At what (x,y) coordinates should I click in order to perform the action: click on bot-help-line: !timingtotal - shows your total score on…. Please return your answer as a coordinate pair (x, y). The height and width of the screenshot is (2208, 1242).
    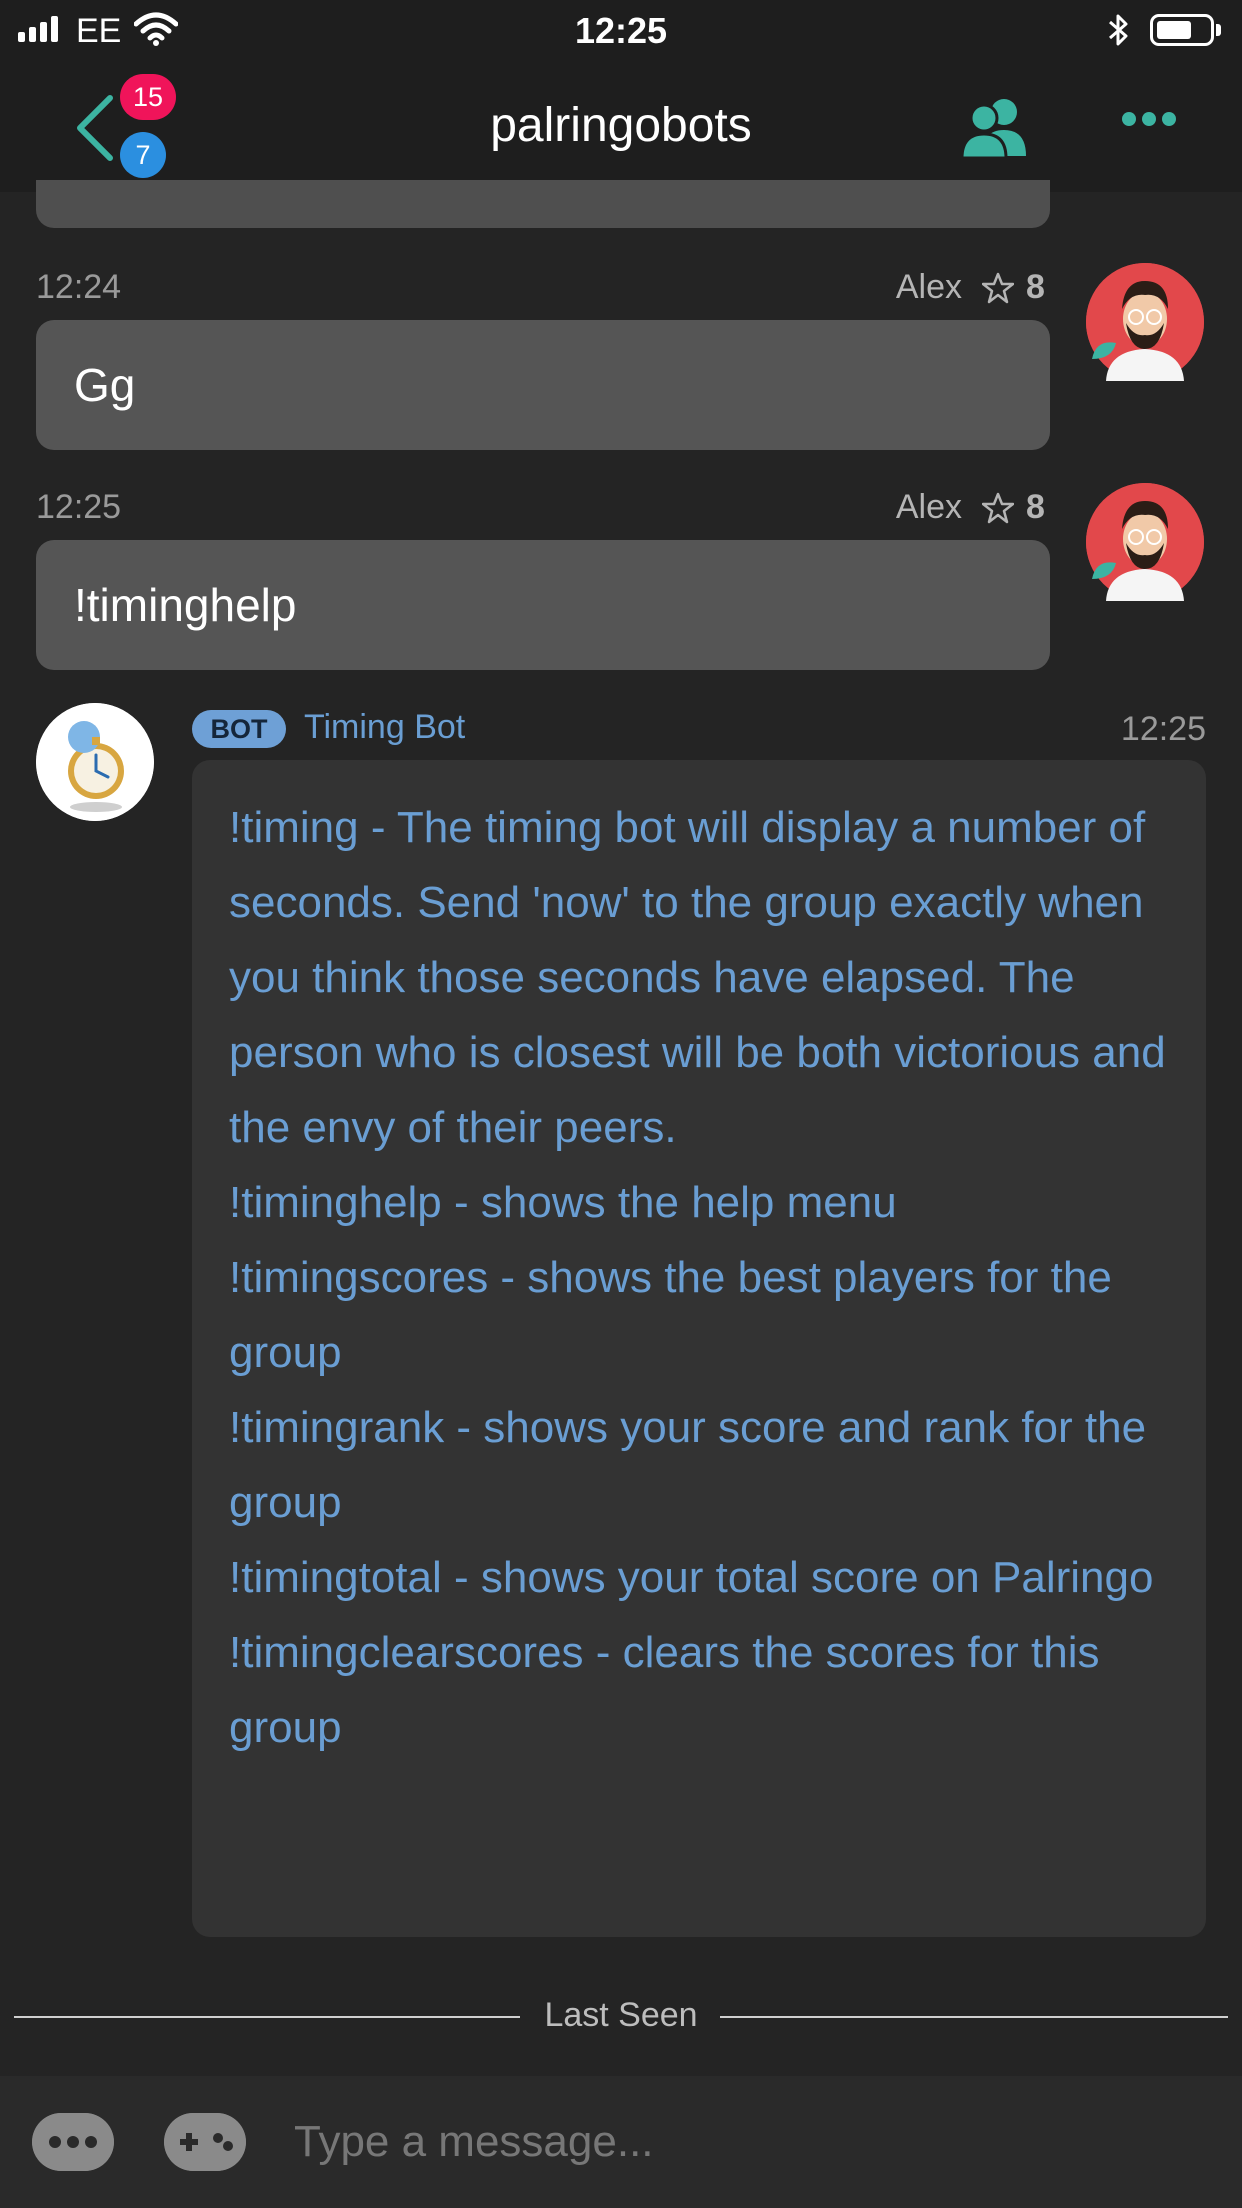
    Looking at the image, I should click on (691, 1577).